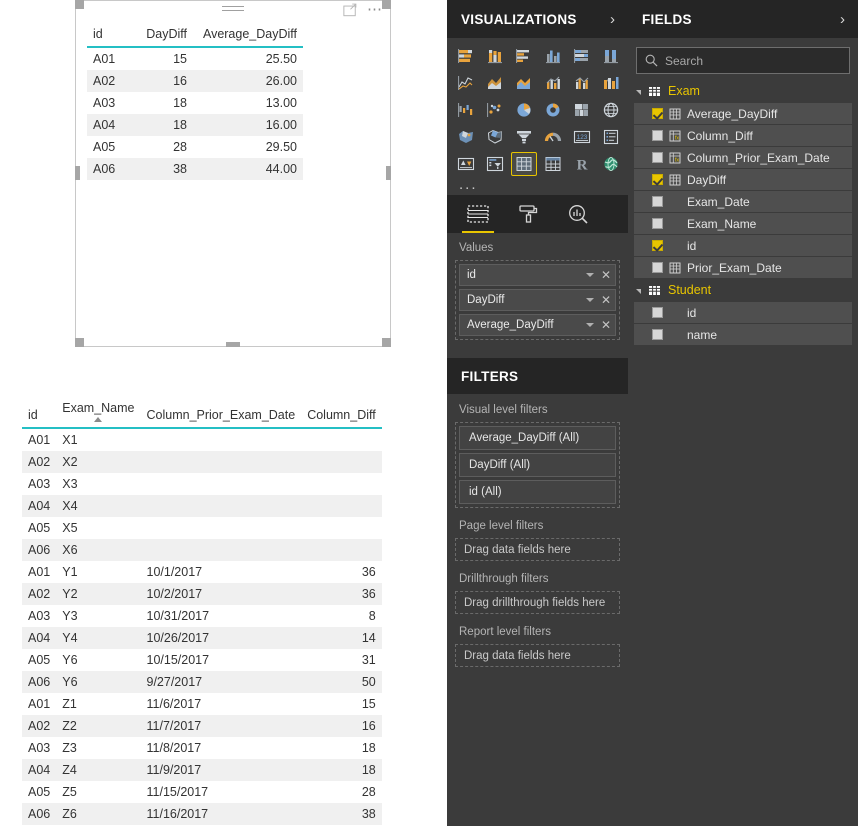 This screenshot has width=858, height=826. Describe the element at coordinates (202, 528) in the screenshot. I see `table-row: A05 X5` at that location.